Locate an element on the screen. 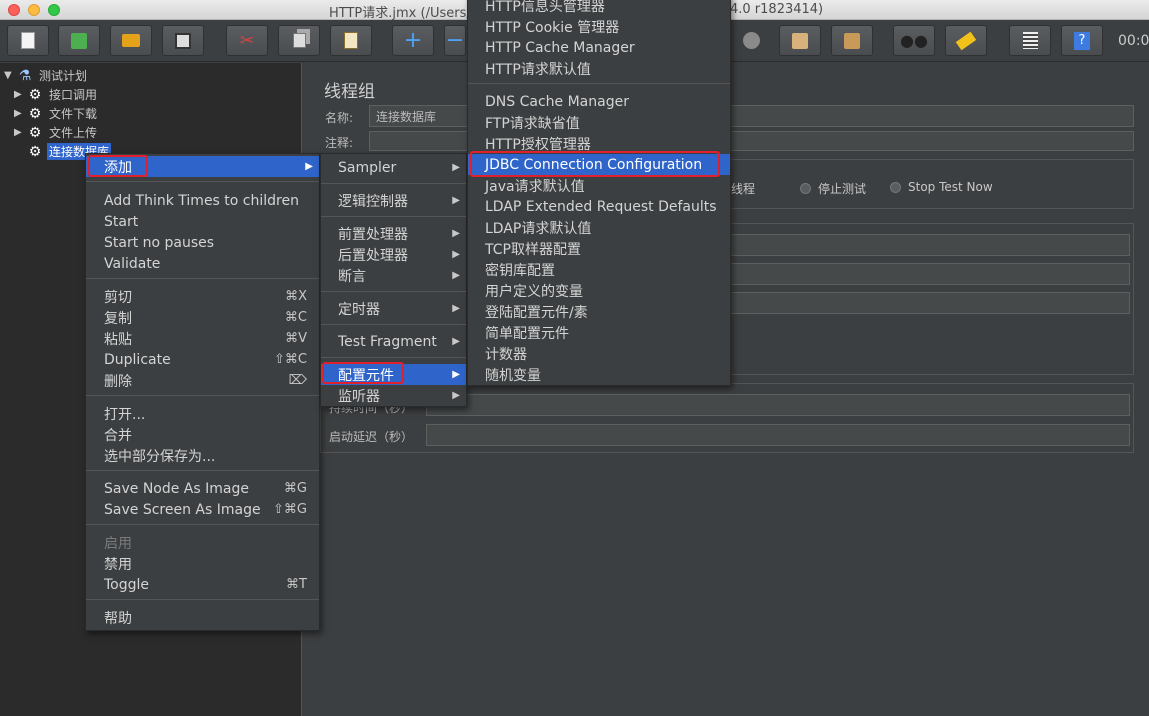  menu-item-ldap-extended-defaults: LDAP Extended Request Defaults is located at coordinates (599, 206).